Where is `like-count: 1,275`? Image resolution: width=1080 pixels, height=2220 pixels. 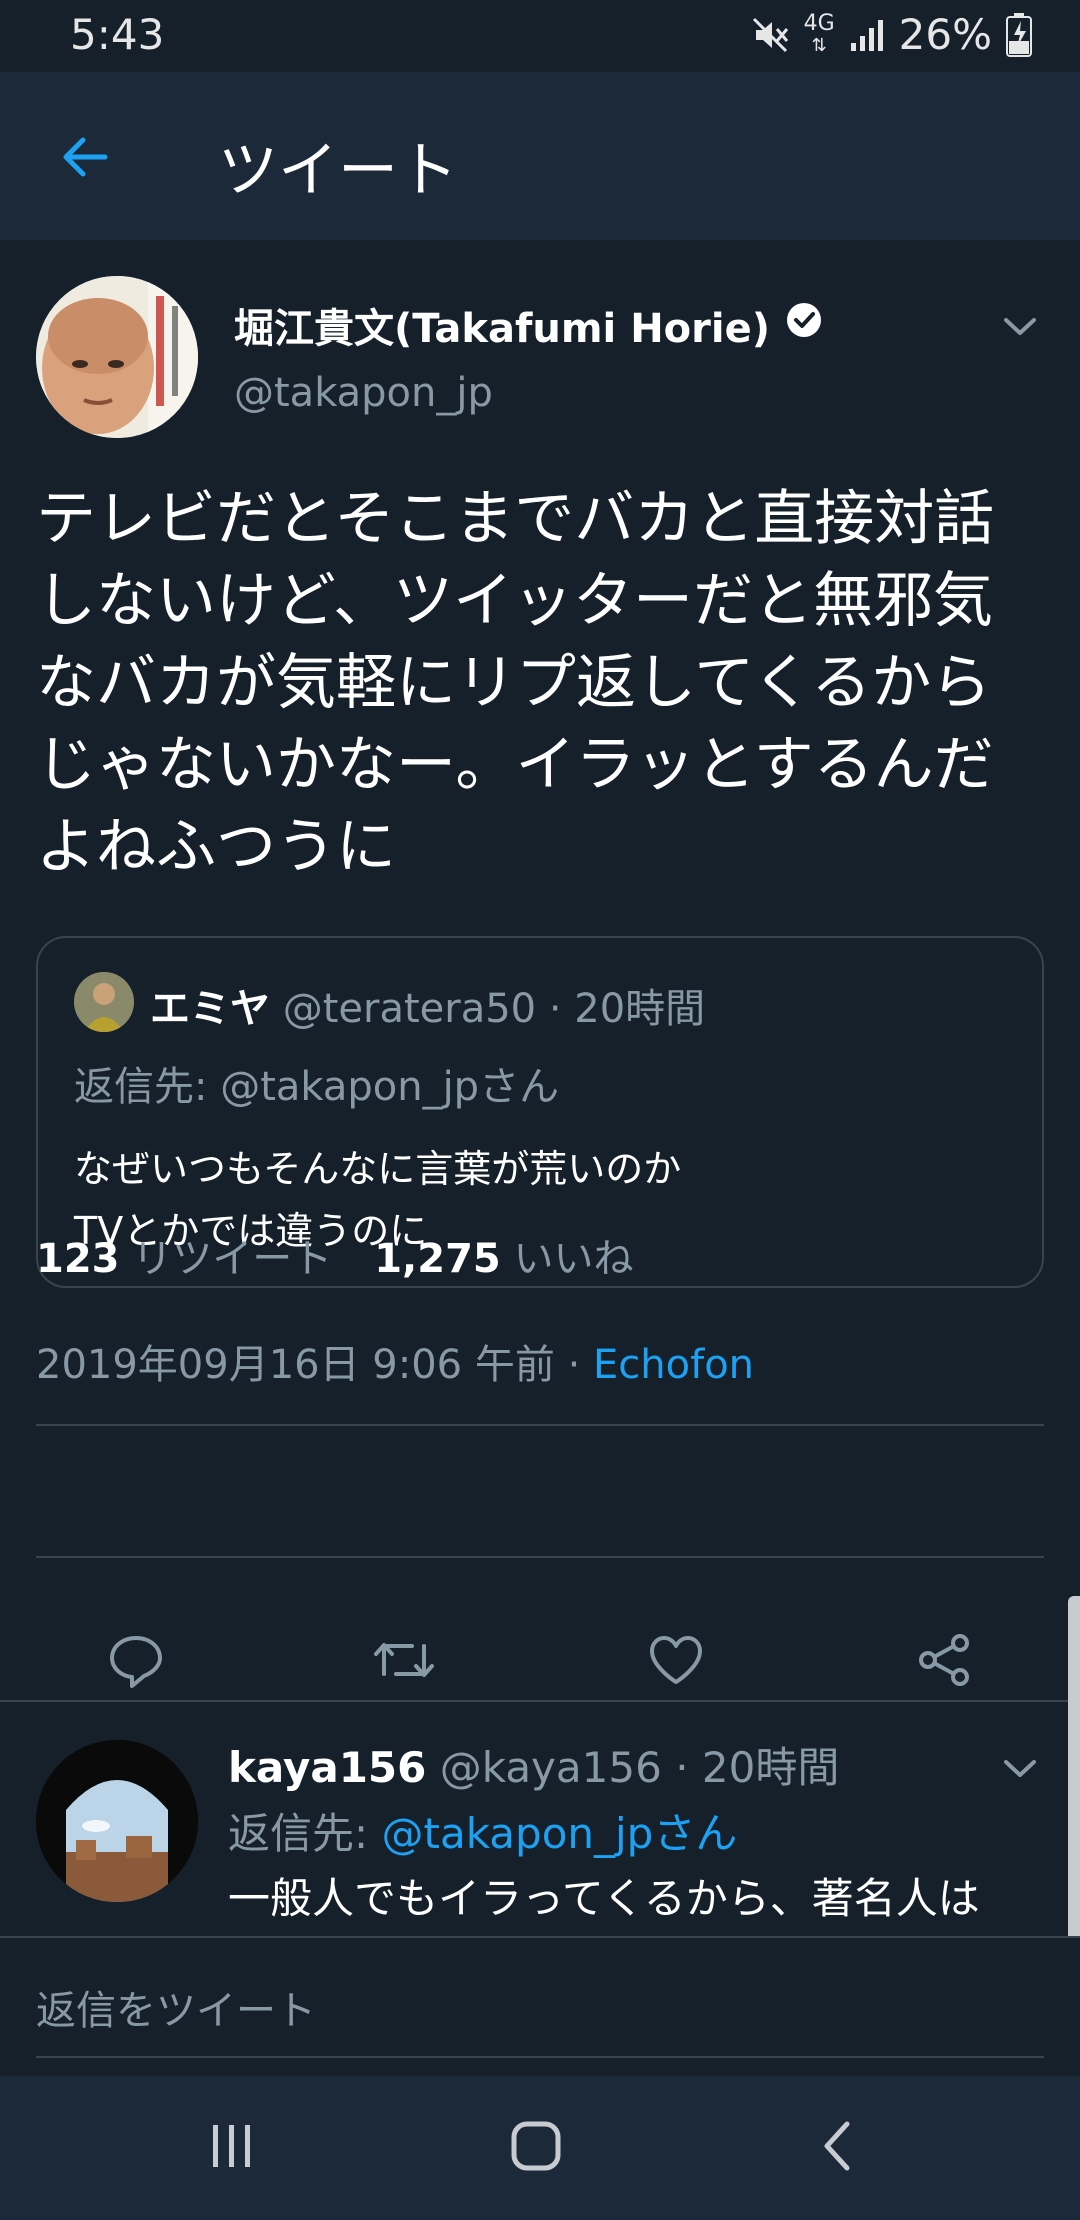 like-count: 1,275 is located at coordinates (437, 1259).